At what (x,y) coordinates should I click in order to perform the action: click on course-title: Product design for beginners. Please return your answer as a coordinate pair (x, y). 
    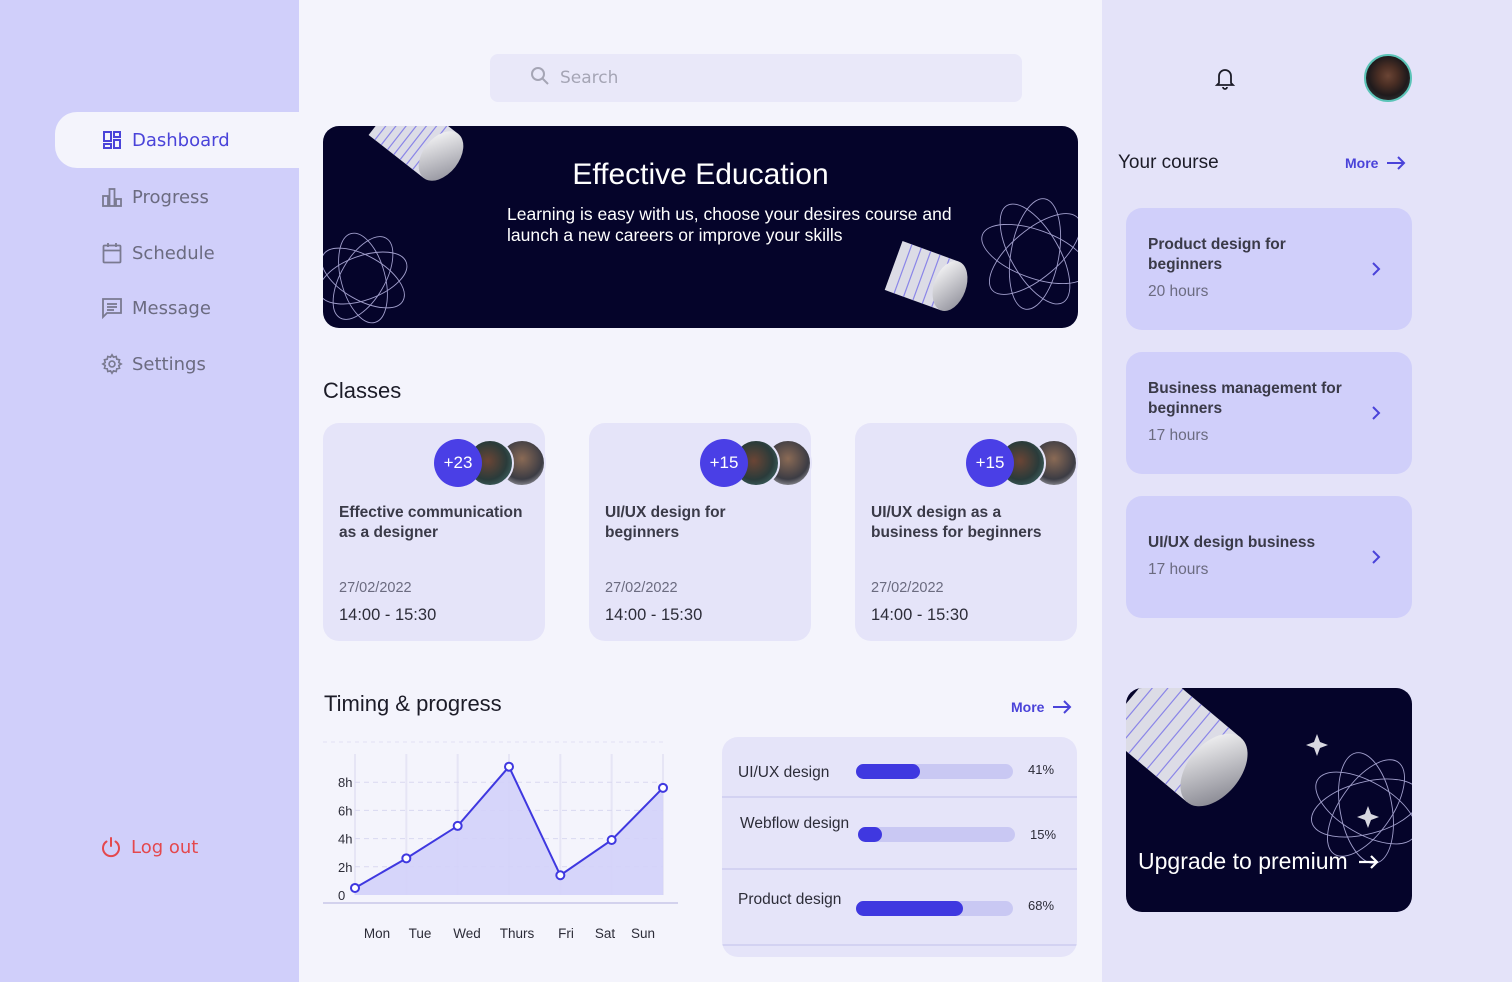
    Looking at the image, I should click on (1217, 254).